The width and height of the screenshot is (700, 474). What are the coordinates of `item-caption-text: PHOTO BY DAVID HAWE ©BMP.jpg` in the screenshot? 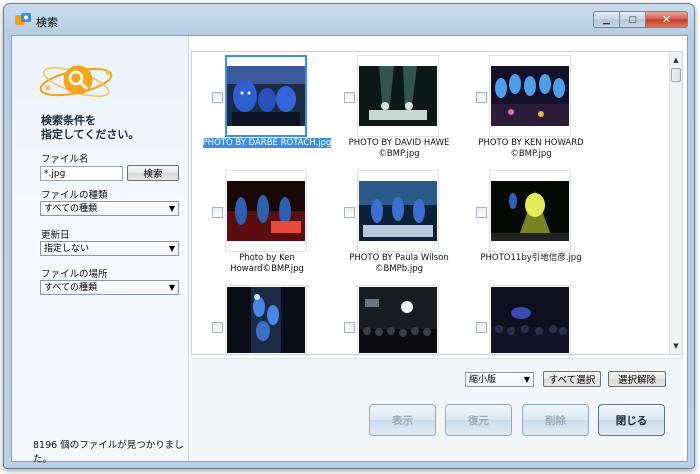 It's located at (399, 148).